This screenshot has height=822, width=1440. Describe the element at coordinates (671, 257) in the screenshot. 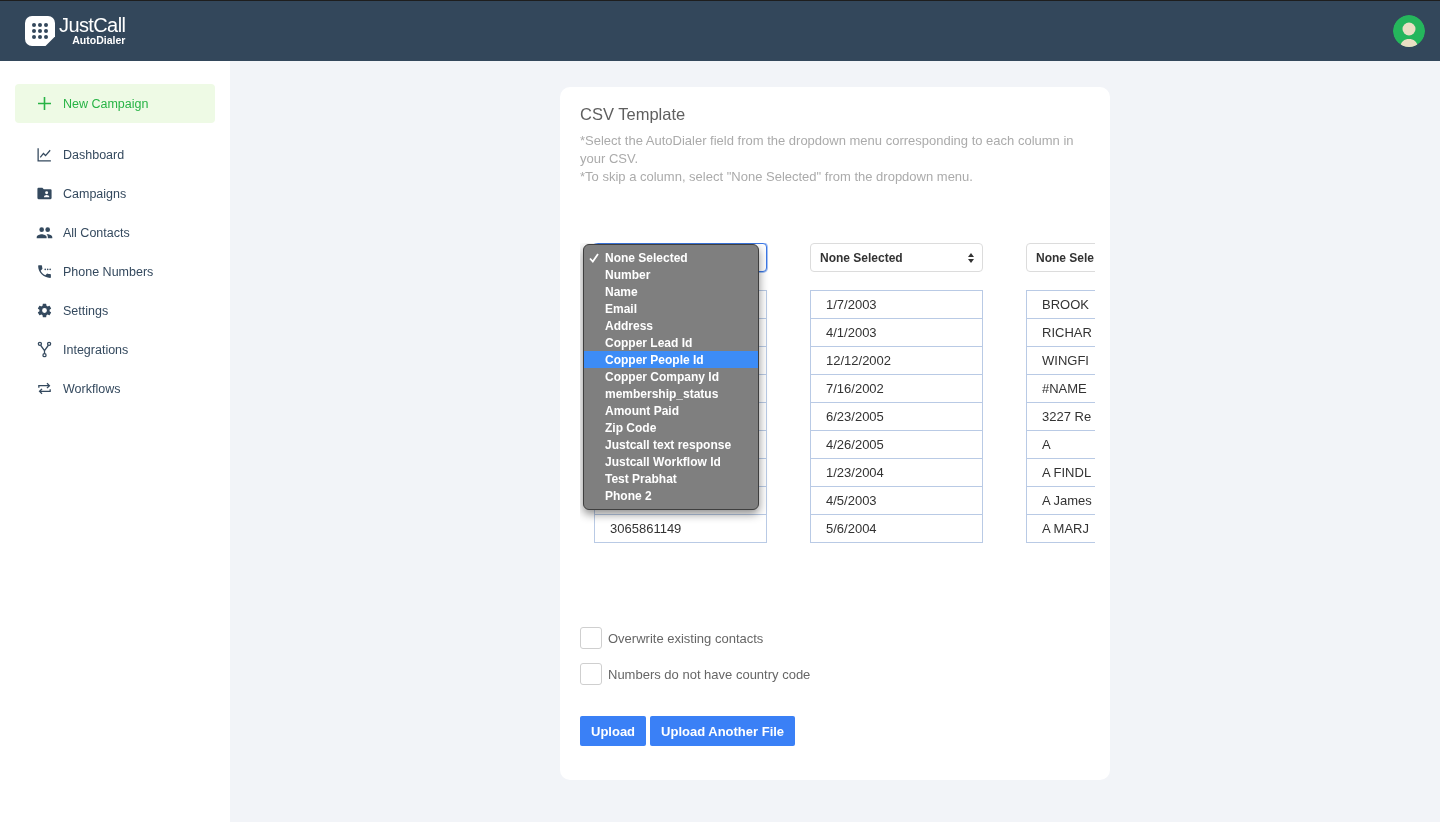

I see `dropdown-option: None Selected` at that location.